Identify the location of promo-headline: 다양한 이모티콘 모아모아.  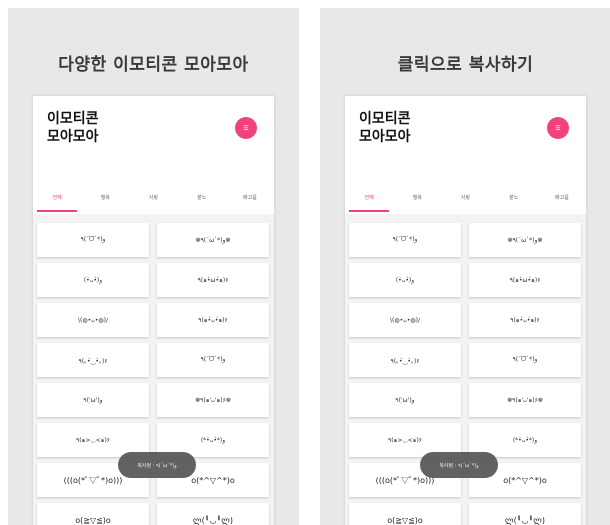
(153, 65).